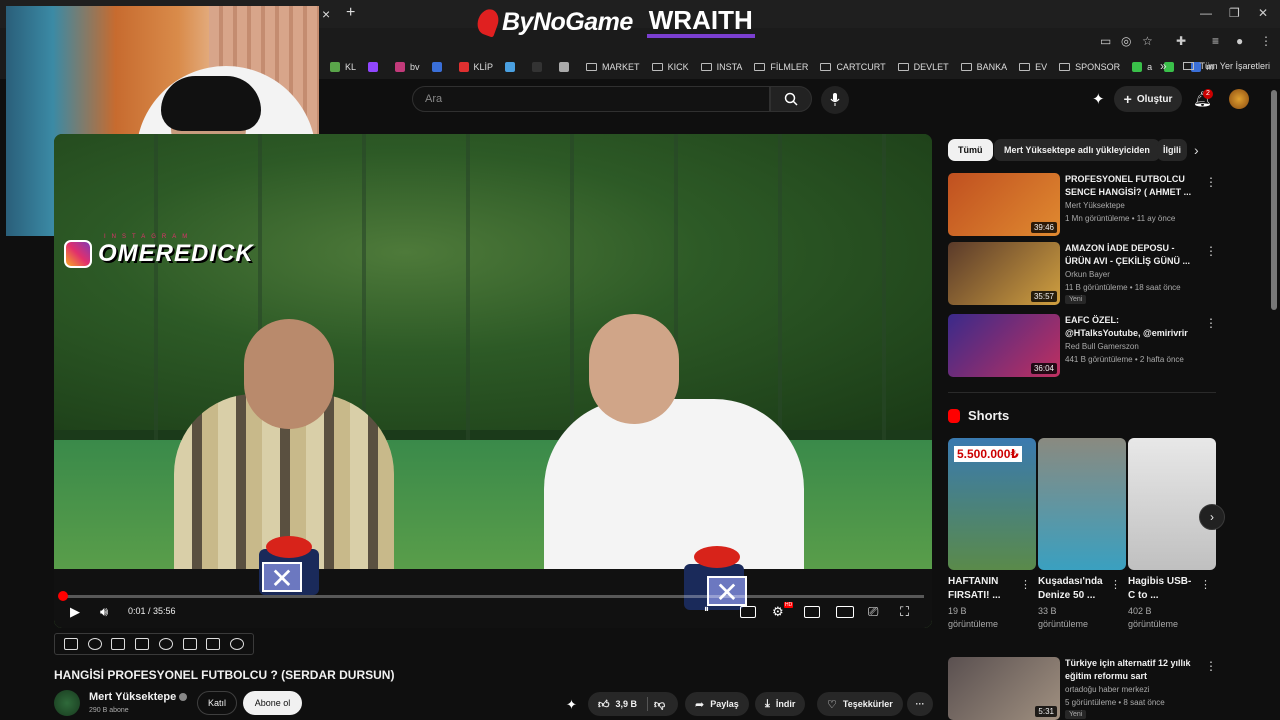  Describe the element at coordinates (94, 644) in the screenshot. I see `broadcast-icon` at that location.